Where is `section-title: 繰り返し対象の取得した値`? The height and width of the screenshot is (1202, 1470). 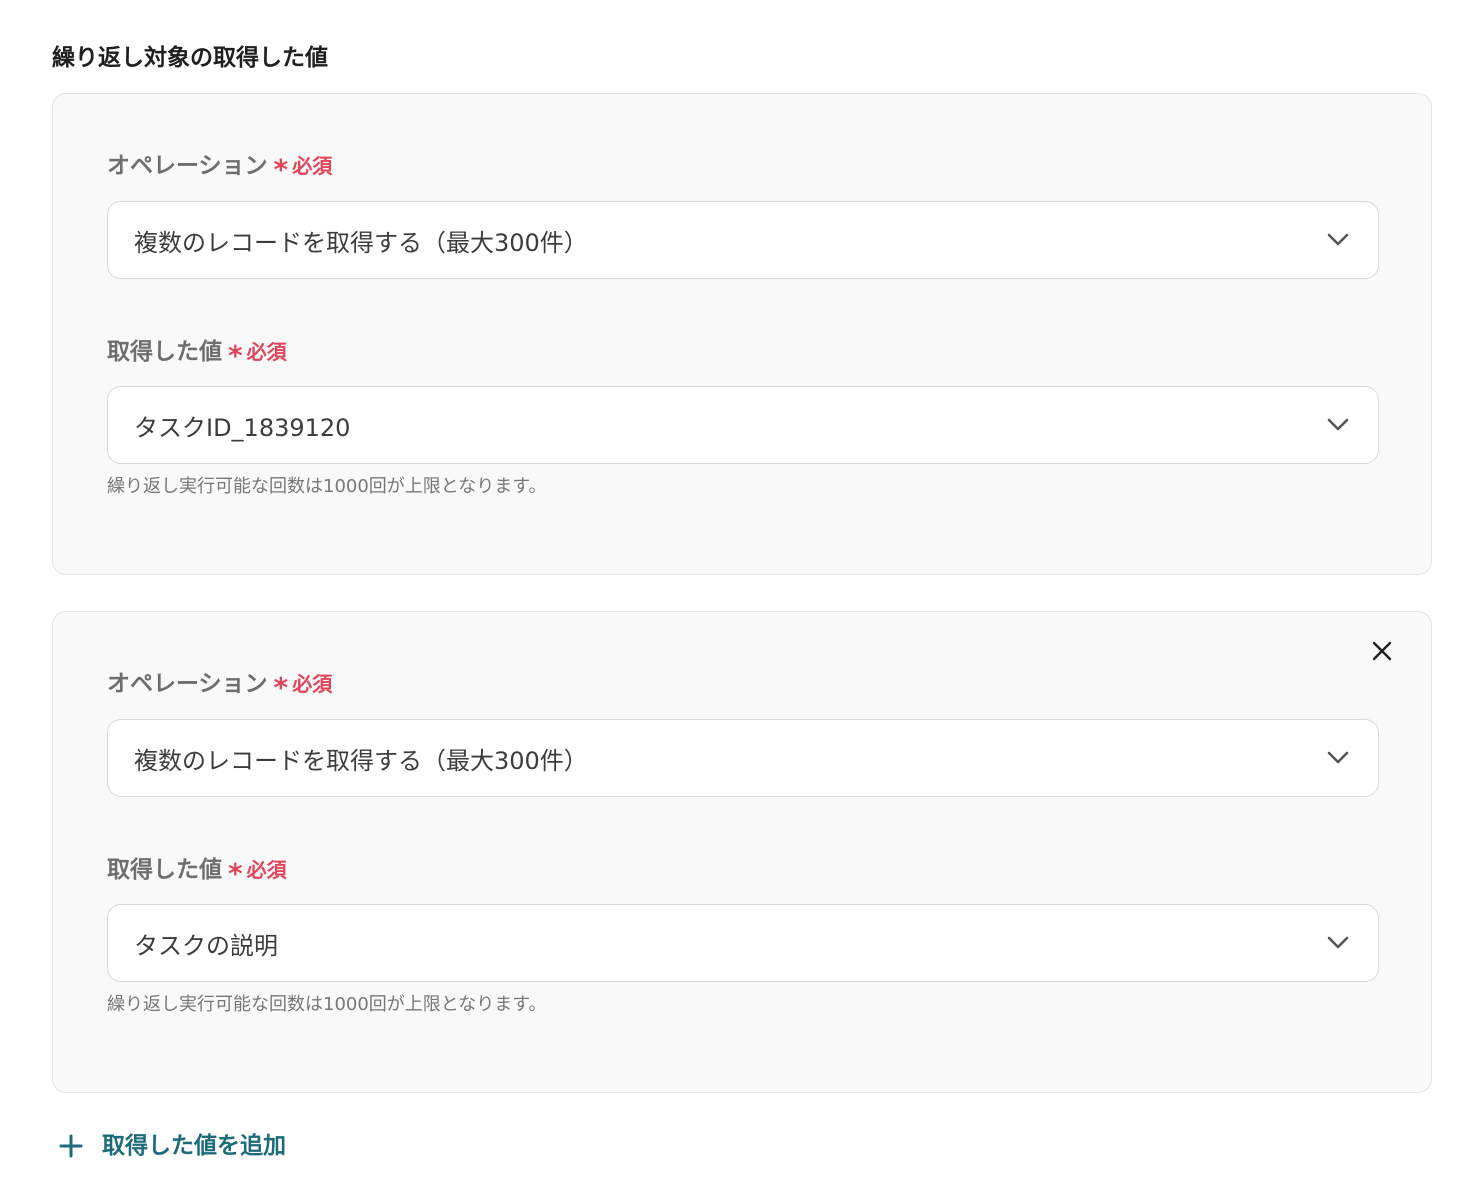
section-title: 繰り返し対象の取得した値 is located at coordinates (190, 58).